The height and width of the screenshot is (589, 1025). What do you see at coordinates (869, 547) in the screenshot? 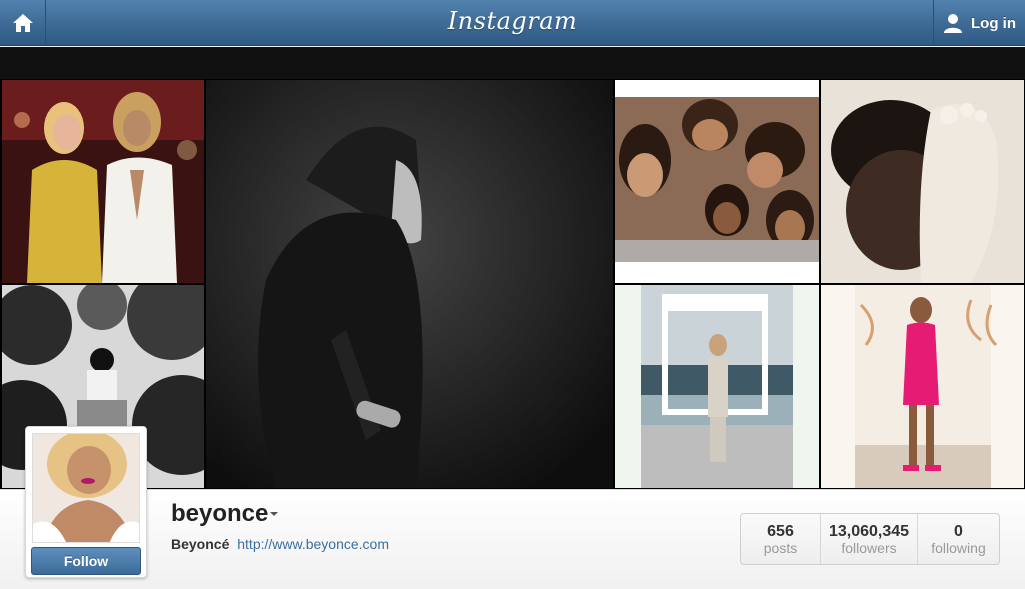
I see `stat-followers-label: followers` at bounding box center [869, 547].